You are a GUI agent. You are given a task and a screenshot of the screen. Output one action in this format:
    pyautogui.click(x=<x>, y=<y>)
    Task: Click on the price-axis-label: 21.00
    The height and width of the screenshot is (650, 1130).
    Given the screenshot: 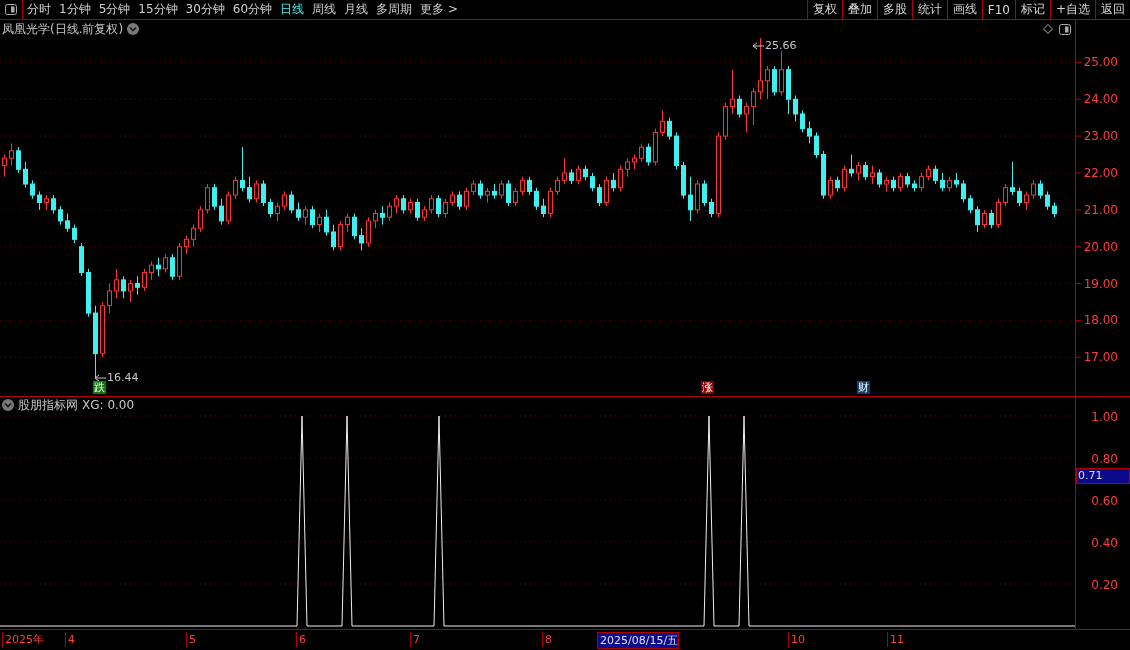 What is the action you would take?
    pyautogui.click(x=1100, y=209)
    